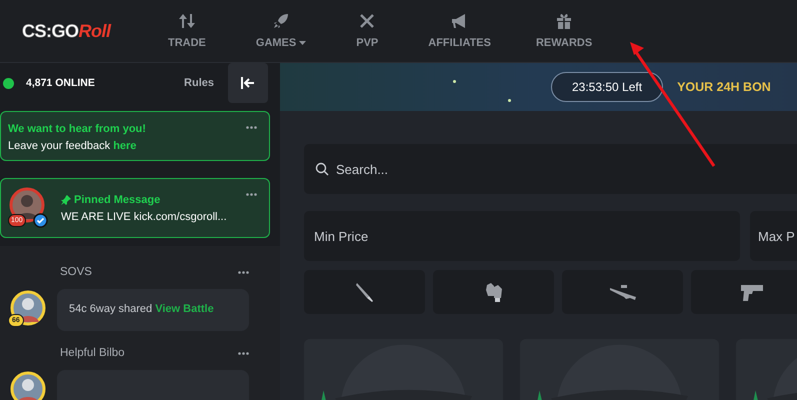 The width and height of the screenshot is (797, 400). I want to click on rifle-icon, so click(622, 292).